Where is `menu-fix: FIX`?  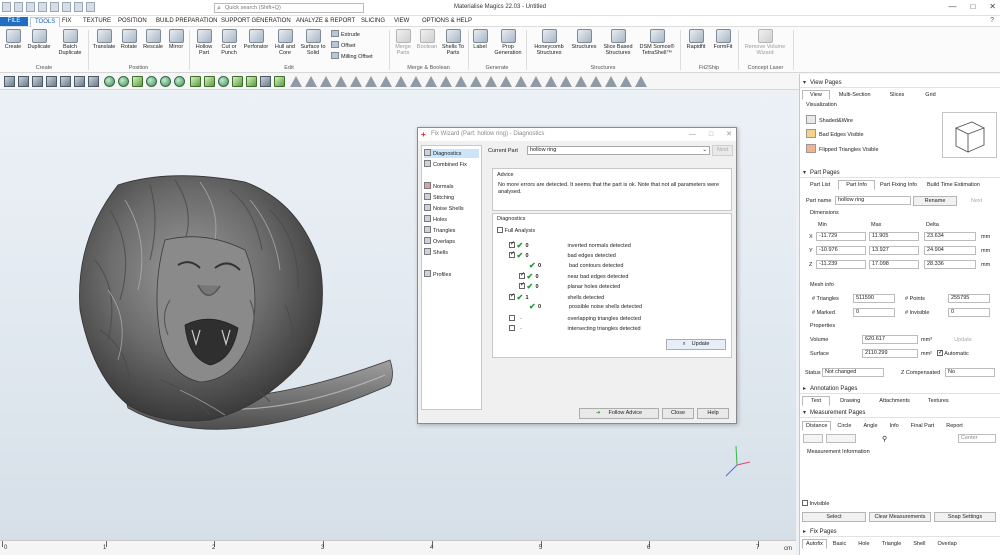 menu-fix: FIX is located at coordinates (66, 21).